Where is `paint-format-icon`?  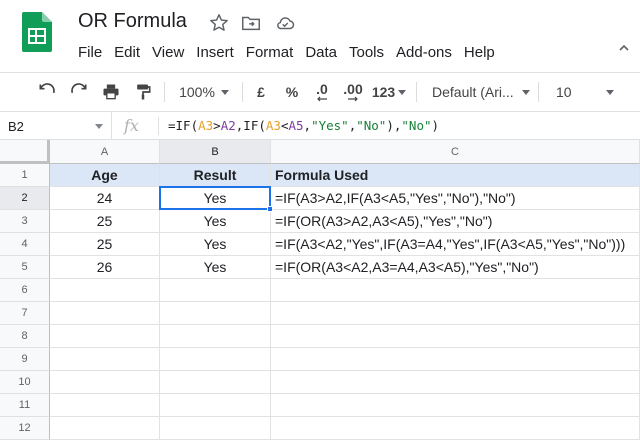
paint-format-icon is located at coordinates (144, 92).